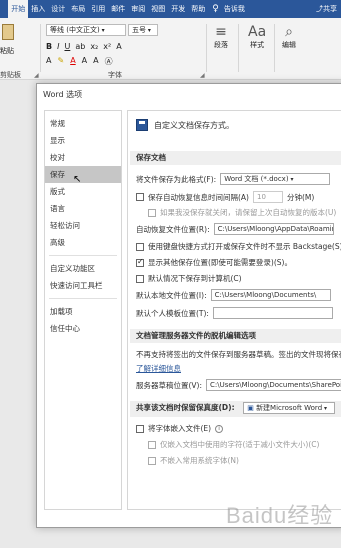 The width and height of the screenshot is (341, 548). Describe the element at coordinates (198, 197) in the screenshot. I see `autorecover-label: 保存自动恢复信息时间间隔(A)` at that location.